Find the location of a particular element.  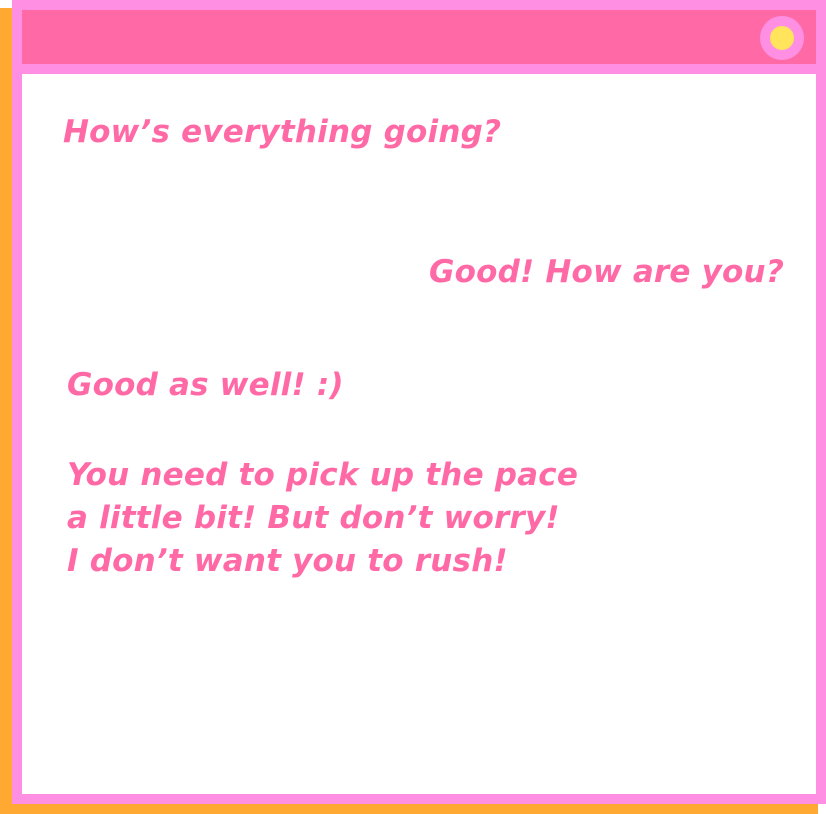

chat-message-line: You need to pick up the pace is located at coordinates (323, 475).